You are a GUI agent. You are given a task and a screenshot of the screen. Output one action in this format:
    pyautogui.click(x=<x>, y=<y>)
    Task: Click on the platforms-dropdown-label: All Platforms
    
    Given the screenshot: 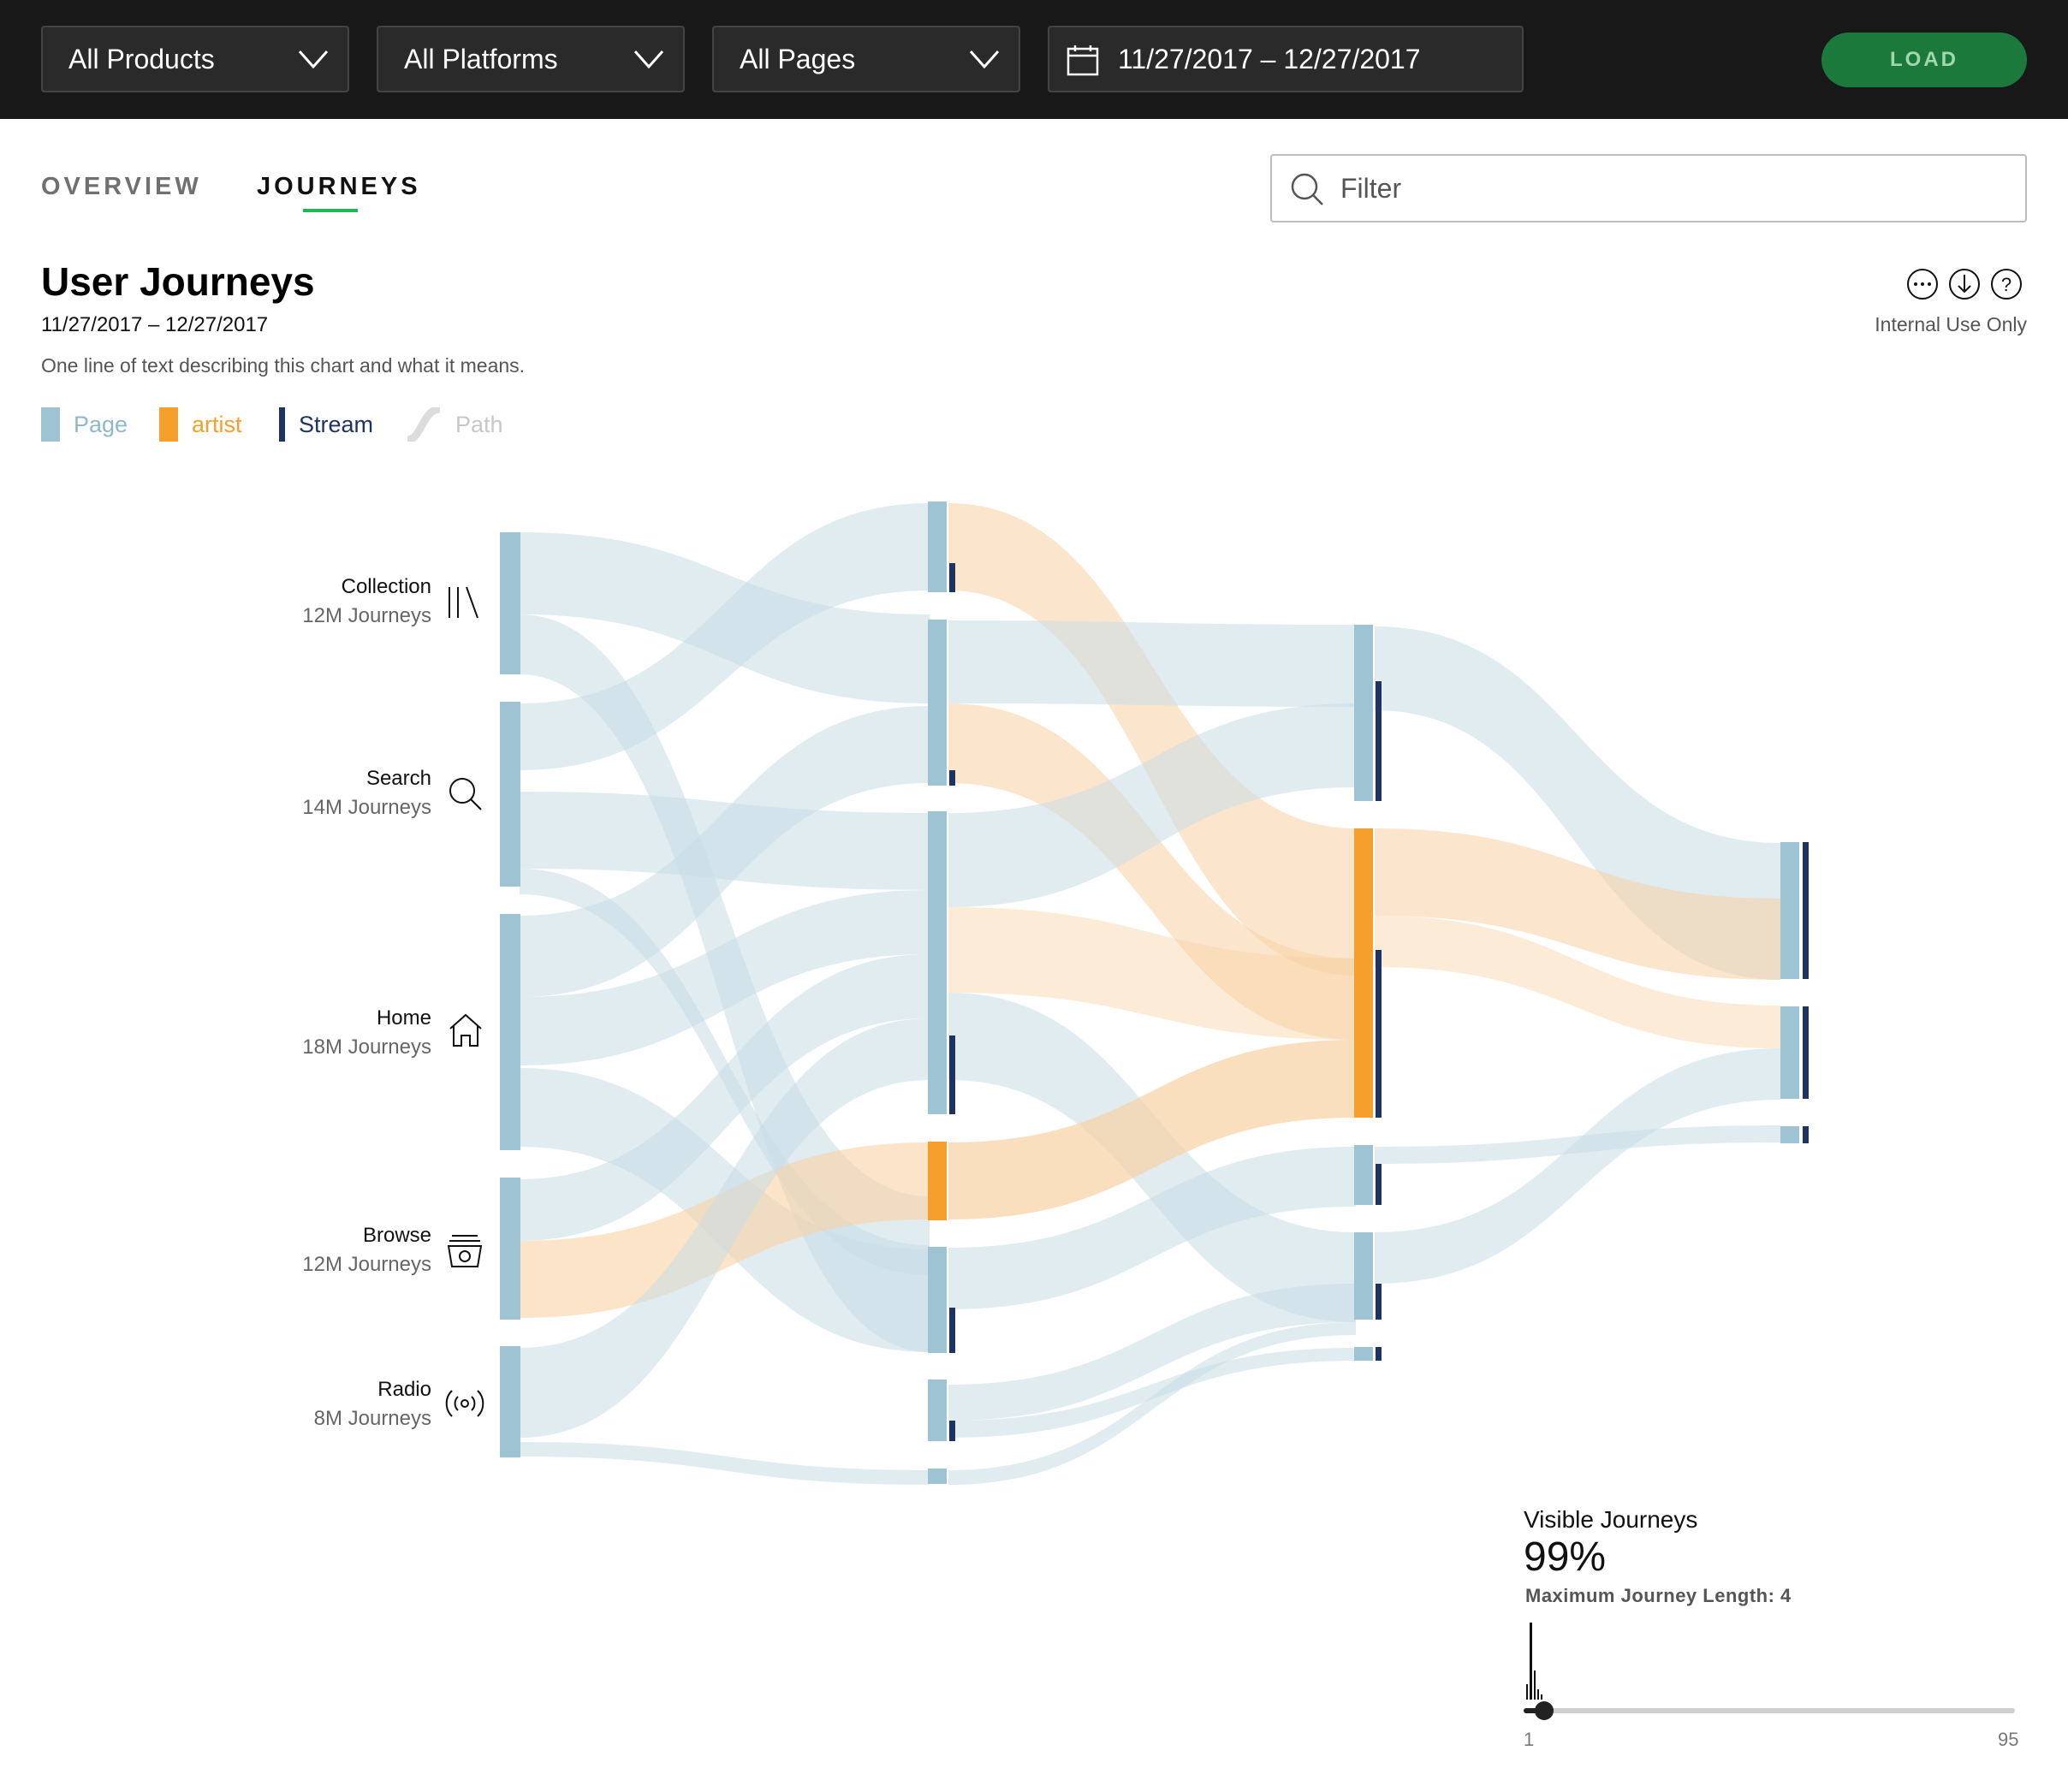 What is the action you would take?
    pyautogui.click(x=481, y=59)
    